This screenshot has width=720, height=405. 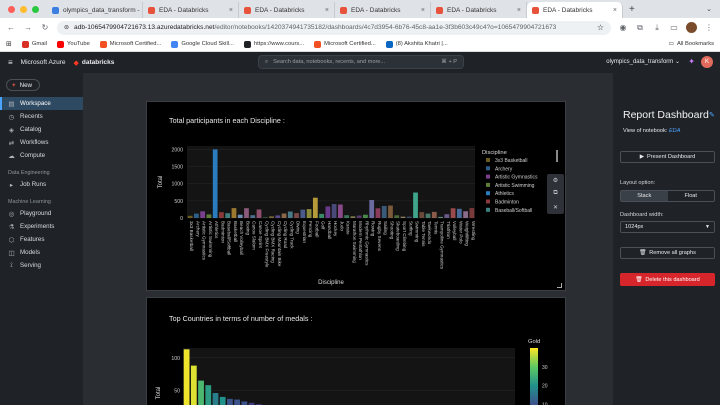 I want to click on hamburger-menu-icon: ≡, so click(x=10, y=62).